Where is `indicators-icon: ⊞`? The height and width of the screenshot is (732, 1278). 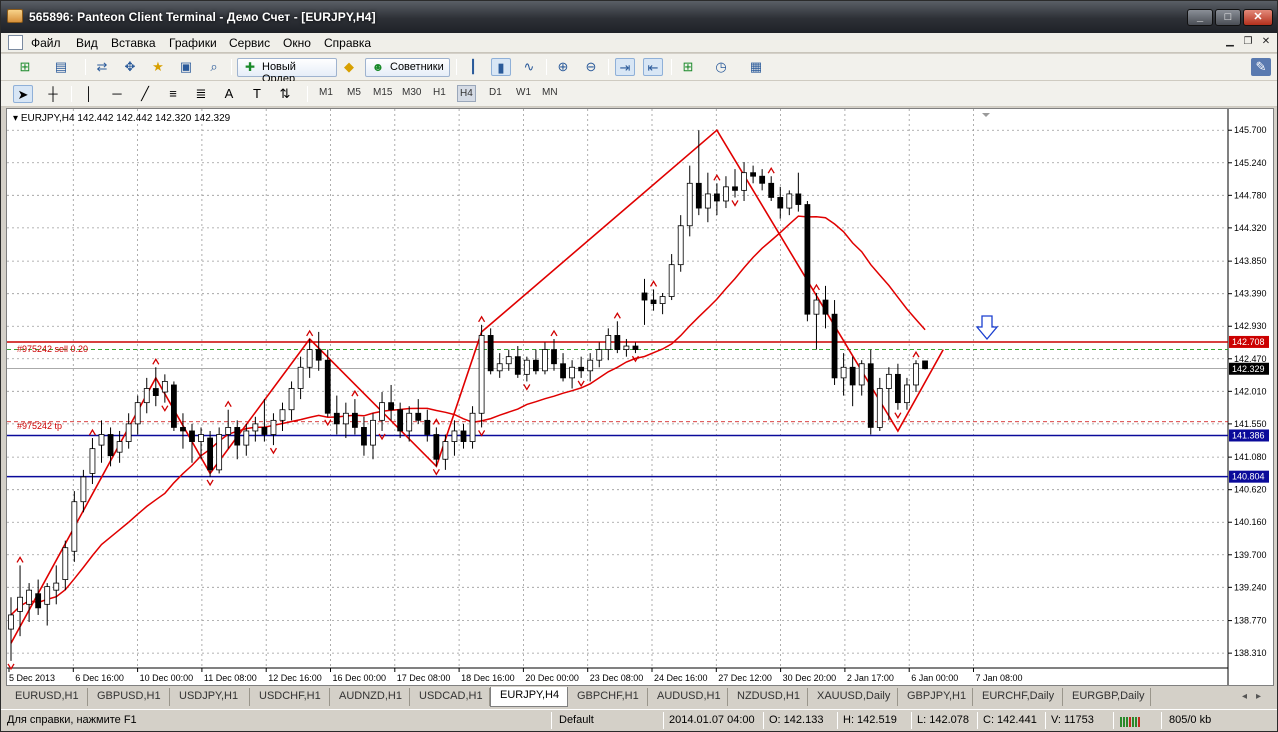 indicators-icon: ⊞ is located at coordinates (688, 67).